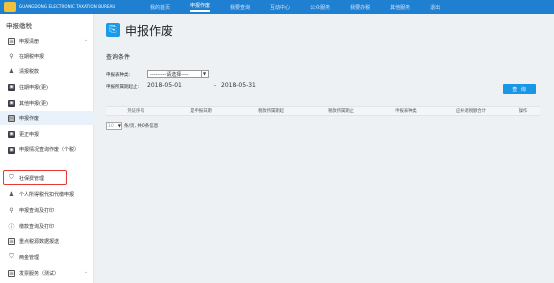 The width and height of the screenshot is (554, 283). Describe the element at coordinates (29, 71) in the screenshot. I see `sidebar-item-label: 清报税款` at that location.